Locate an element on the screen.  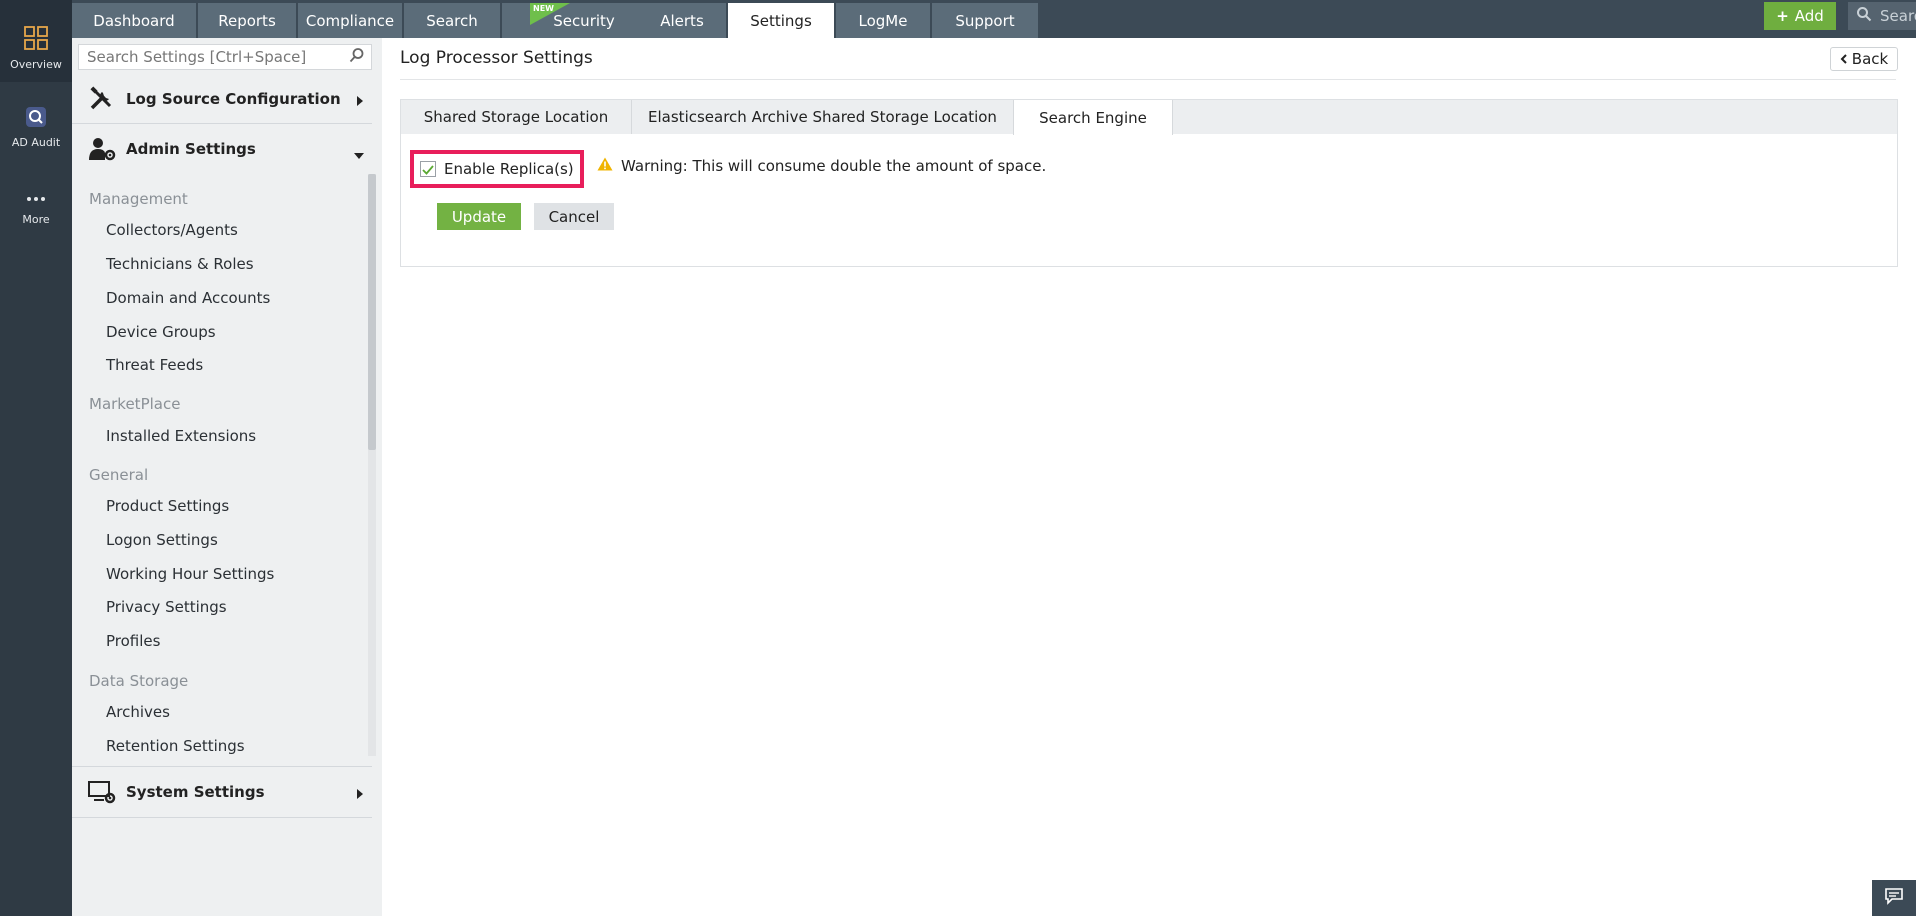
enable-replica-highlight: Enable Replica(s) is located at coordinates (497, 169).